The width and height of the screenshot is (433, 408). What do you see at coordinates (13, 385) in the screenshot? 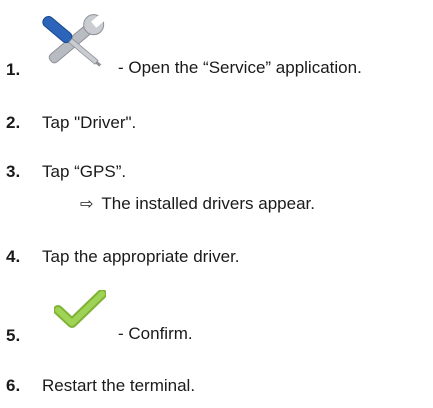
I see `step-number: 6.` at bounding box center [13, 385].